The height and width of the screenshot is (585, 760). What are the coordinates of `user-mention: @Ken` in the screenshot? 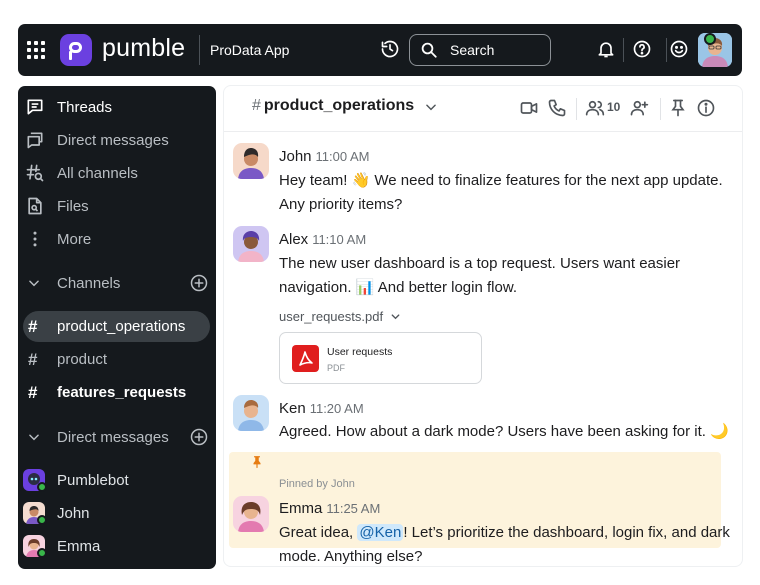 It's located at (380, 532).